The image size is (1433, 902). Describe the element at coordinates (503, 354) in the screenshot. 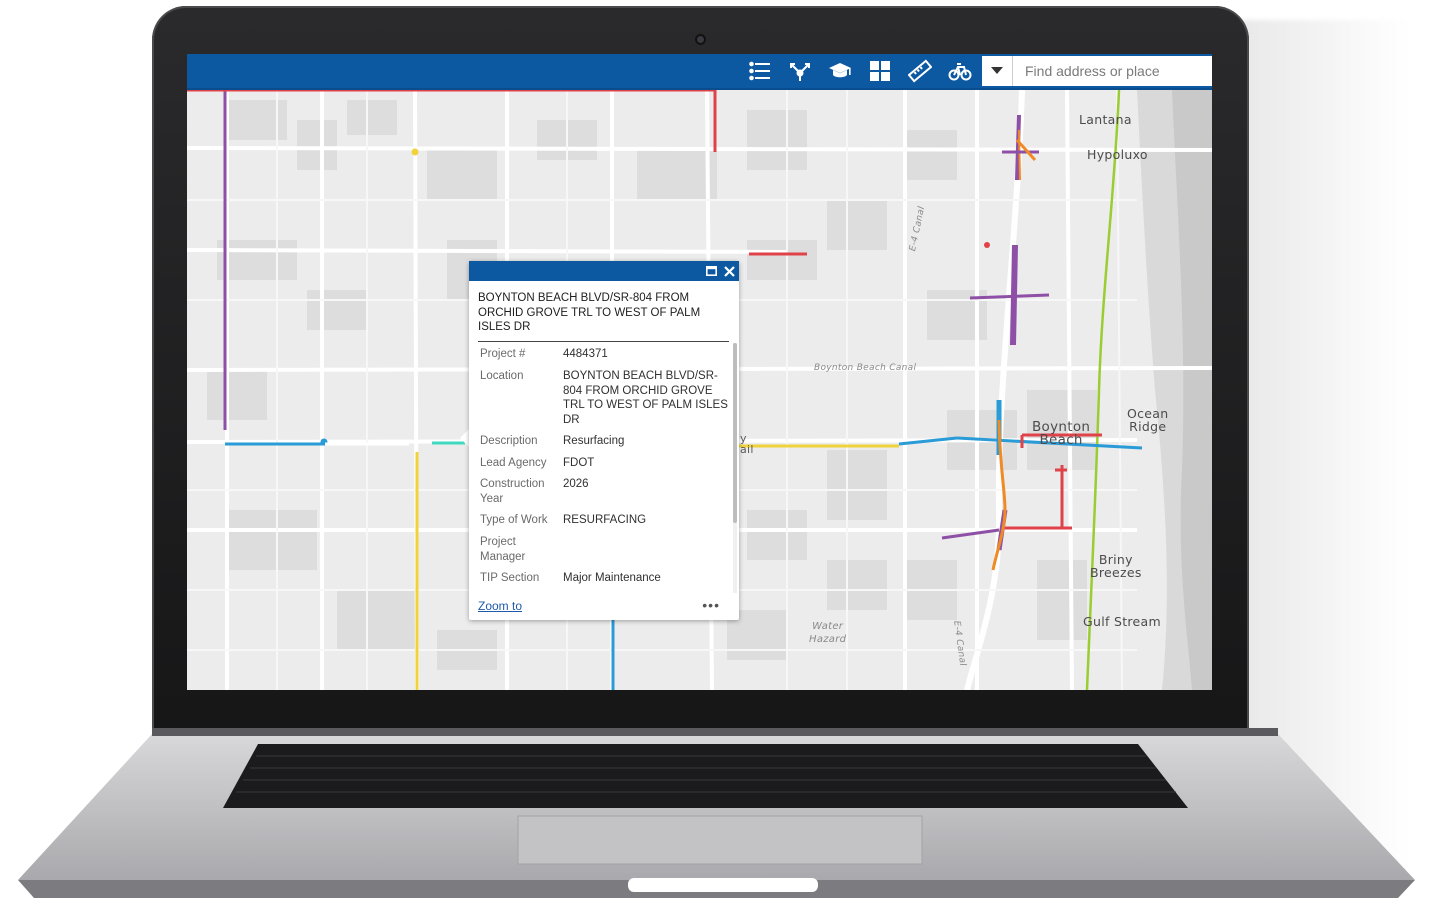

I see `attribute-key: Project #` at that location.